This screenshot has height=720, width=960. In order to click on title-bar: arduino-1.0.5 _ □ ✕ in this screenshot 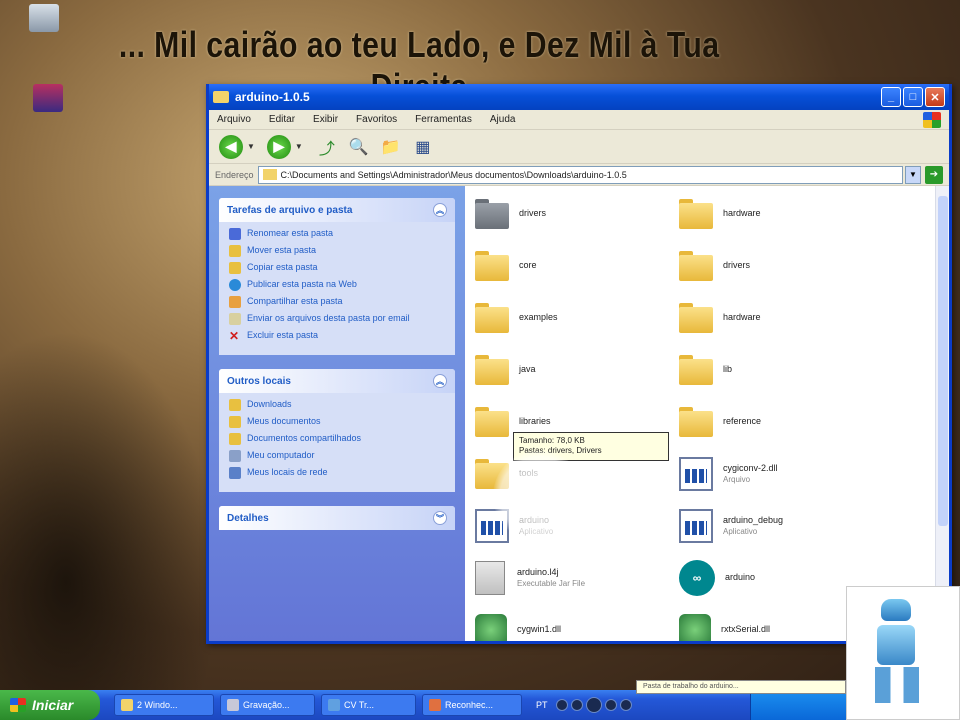, I will do `click(579, 97)`.